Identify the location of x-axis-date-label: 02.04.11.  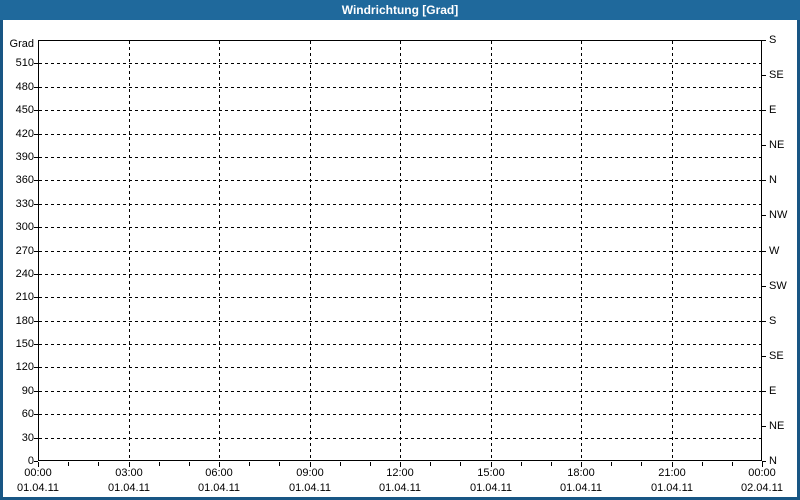
(761, 488).